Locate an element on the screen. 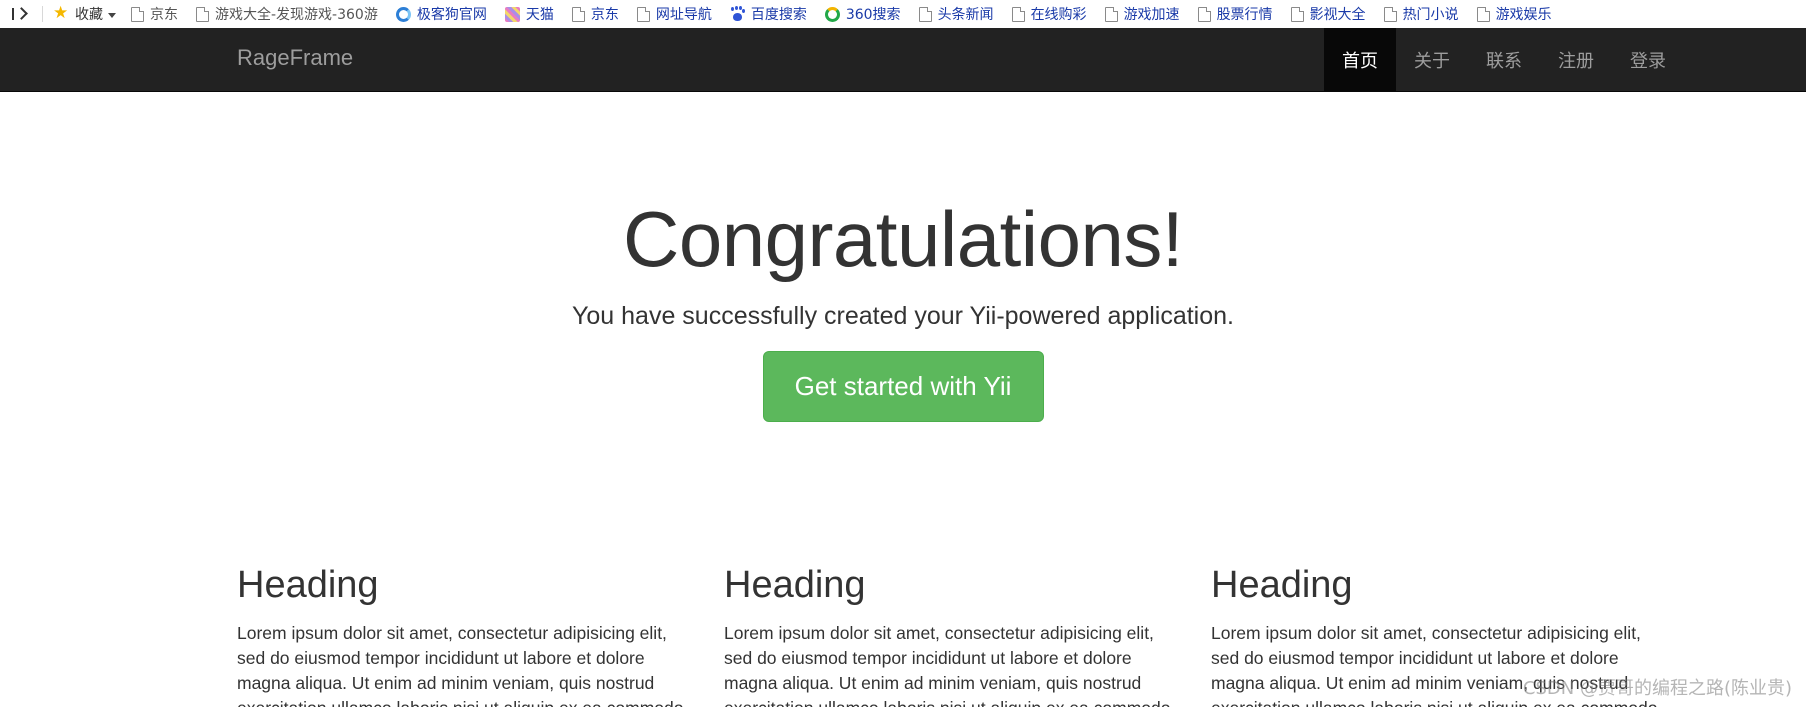 The height and width of the screenshot is (707, 1806). bookmark-label: 热门小说 is located at coordinates (1430, 15).